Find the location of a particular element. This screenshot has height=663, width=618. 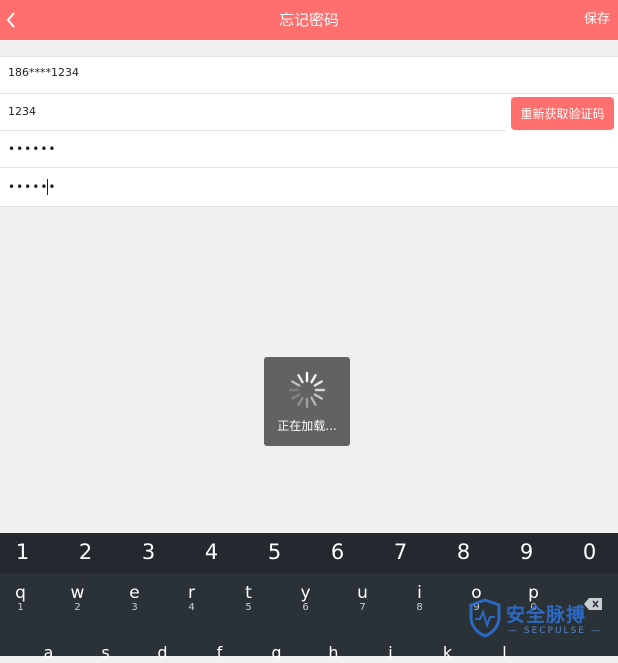

key-j: j is located at coordinates (390, 652).